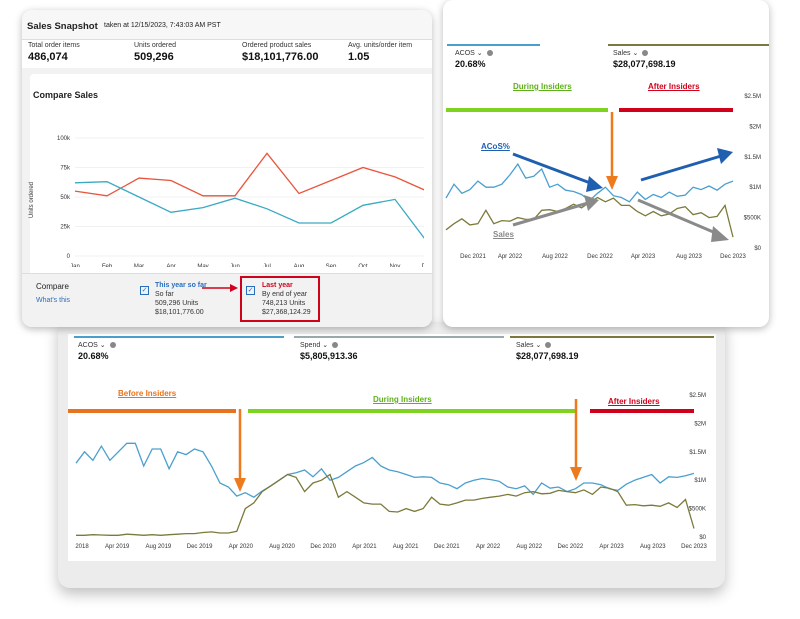  I want to click on x-tick-label: Apr, so click(170, 265).